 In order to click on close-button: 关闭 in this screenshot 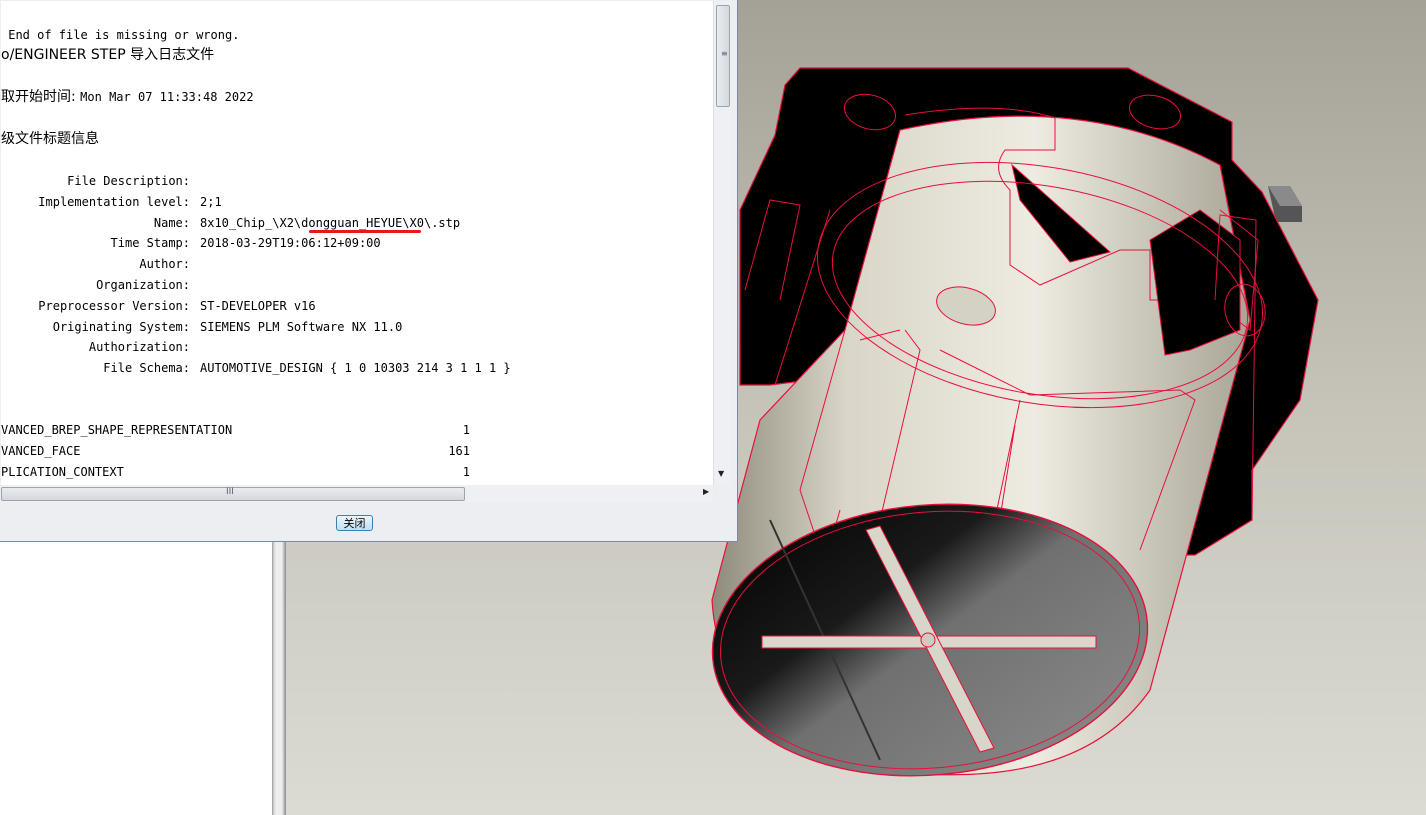, I will do `click(354, 523)`.